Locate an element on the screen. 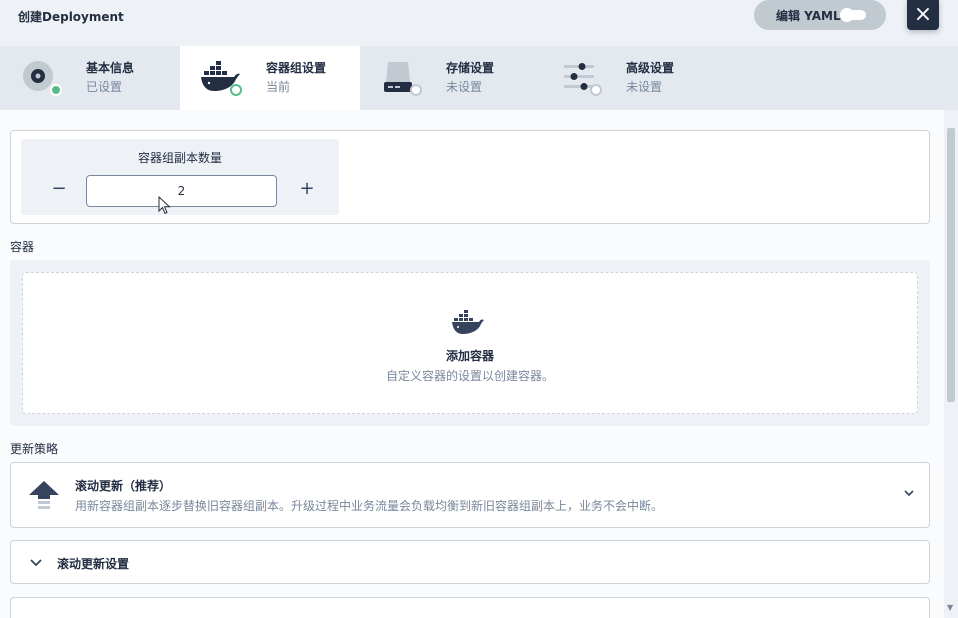  next-section-card is located at coordinates (470, 607).